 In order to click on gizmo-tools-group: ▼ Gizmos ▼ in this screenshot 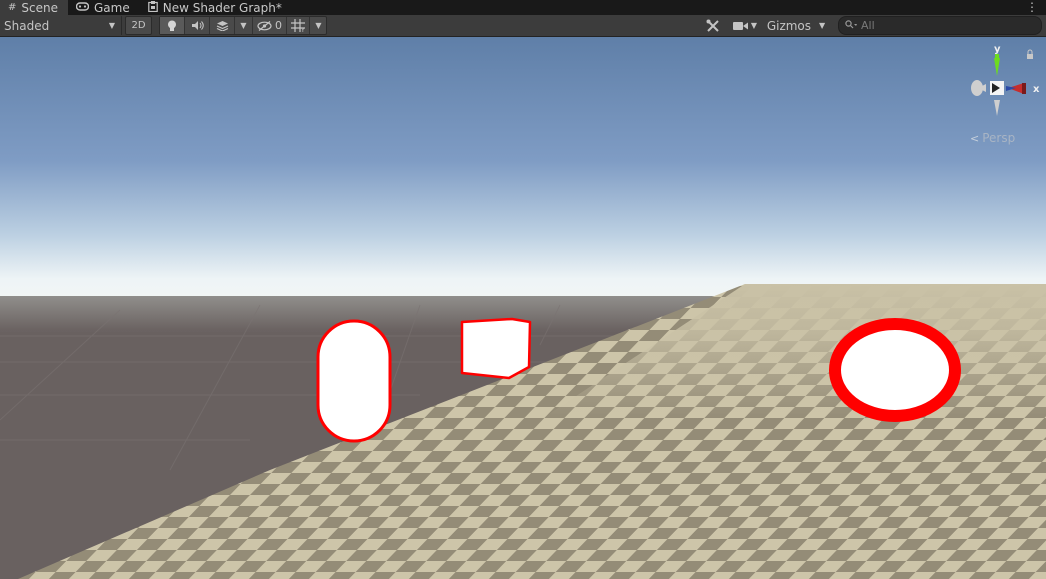, I will do `click(766, 25)`.